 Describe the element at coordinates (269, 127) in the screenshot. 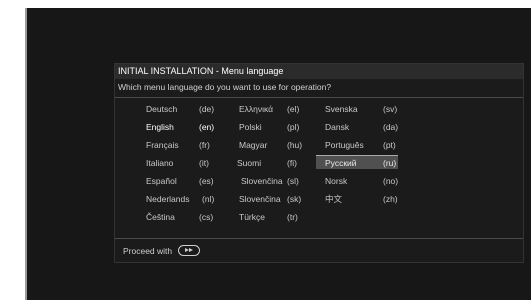

I see `language-option-pl: Polski (pl)` at that location.